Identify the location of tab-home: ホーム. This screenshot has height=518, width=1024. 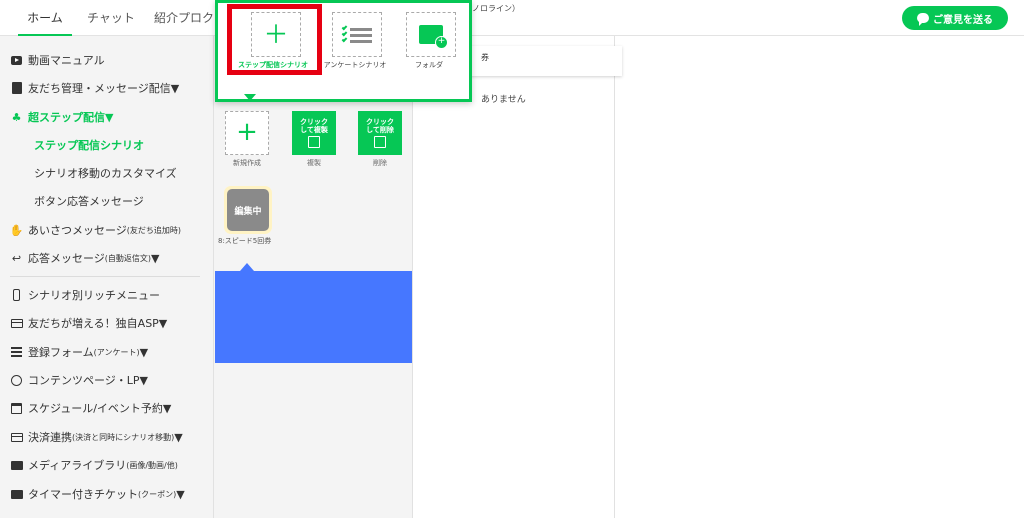
(45, 18).